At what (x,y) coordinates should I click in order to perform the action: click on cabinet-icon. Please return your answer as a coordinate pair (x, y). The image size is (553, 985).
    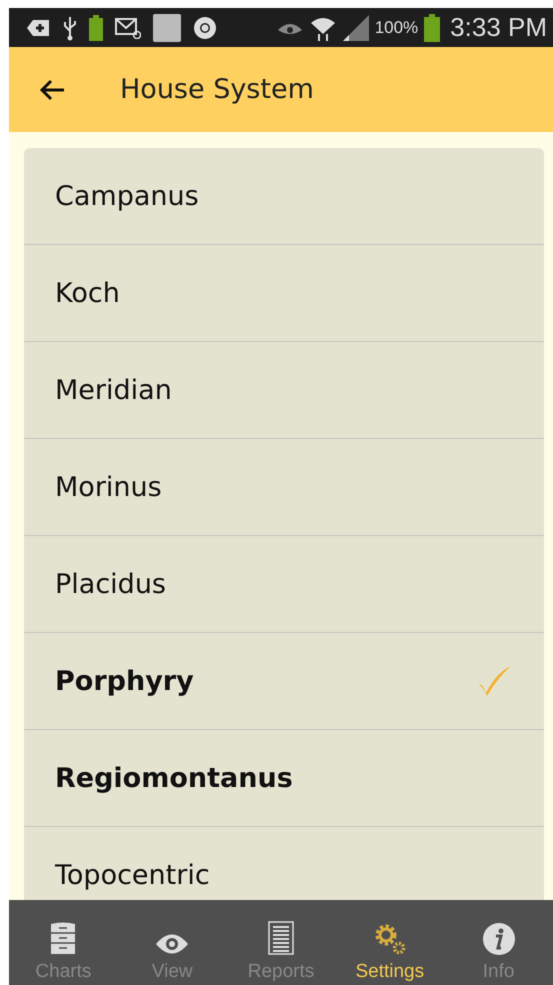
    Looking at the image, I should click on (63, 938).